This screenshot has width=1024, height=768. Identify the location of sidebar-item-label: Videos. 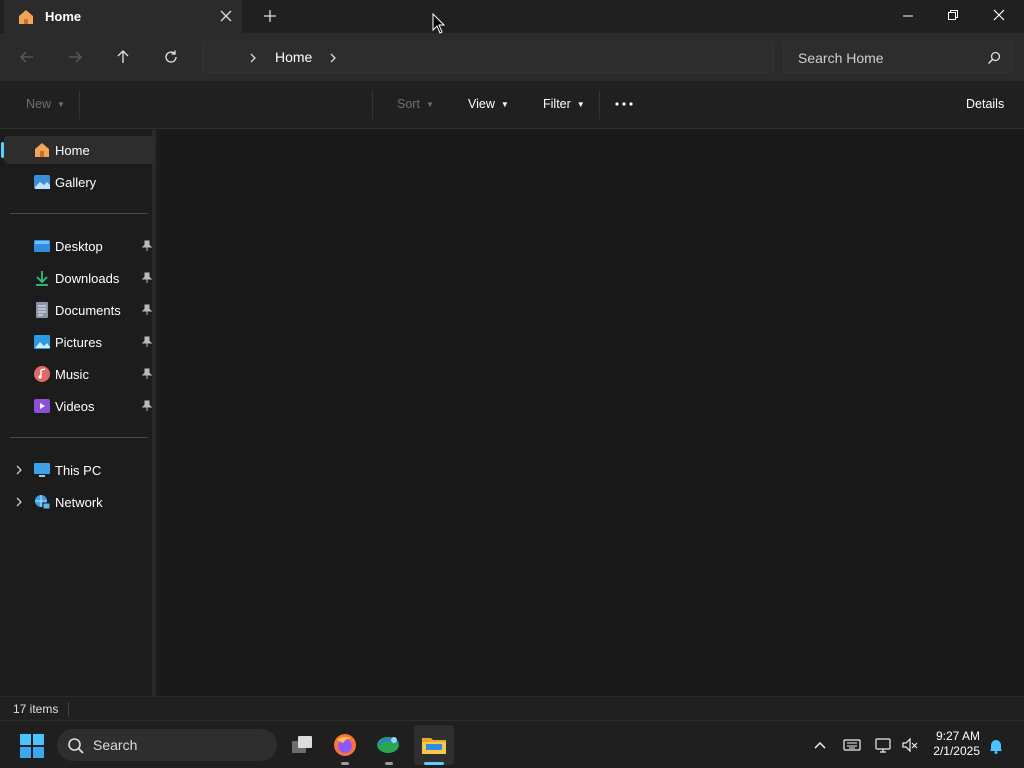
(75, 406).